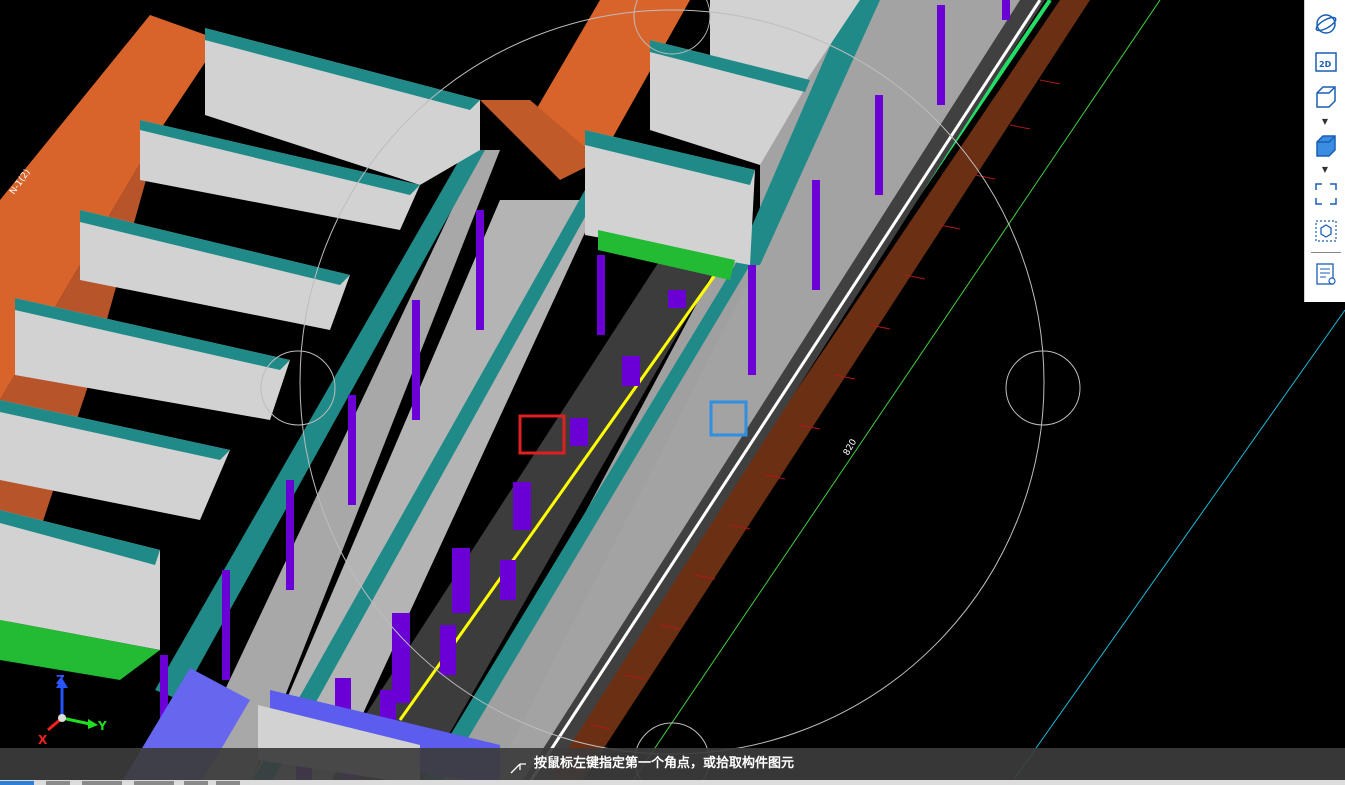 Image resolution: width=1345 pixels, height=785 pixels. I want to click on orbit-icon, so click(1326, 24).